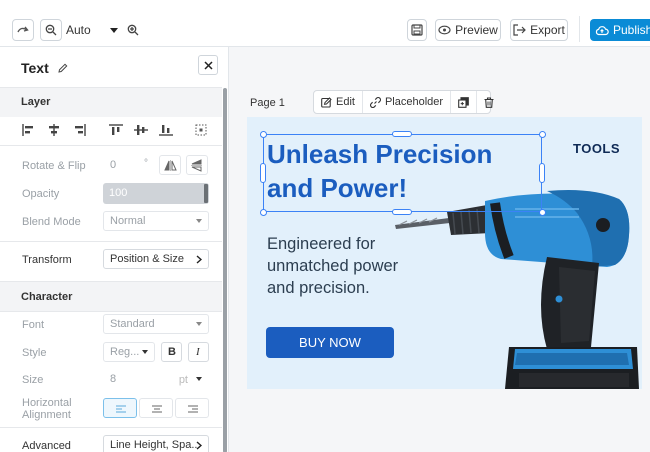 This screenshot has height=452, width=650. Describe the element at coordinates (79, 130) in the screenshot. I see `align-right-icon` at that location.